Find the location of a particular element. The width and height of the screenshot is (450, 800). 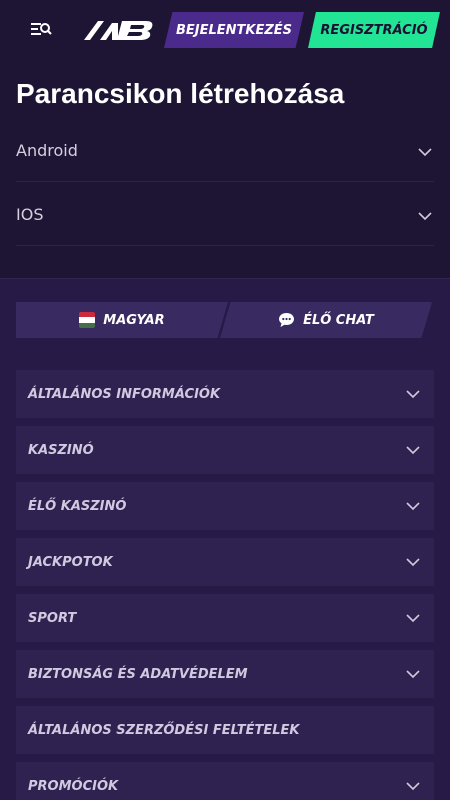

ios-label: IOS is located at coordinates (30, 214).